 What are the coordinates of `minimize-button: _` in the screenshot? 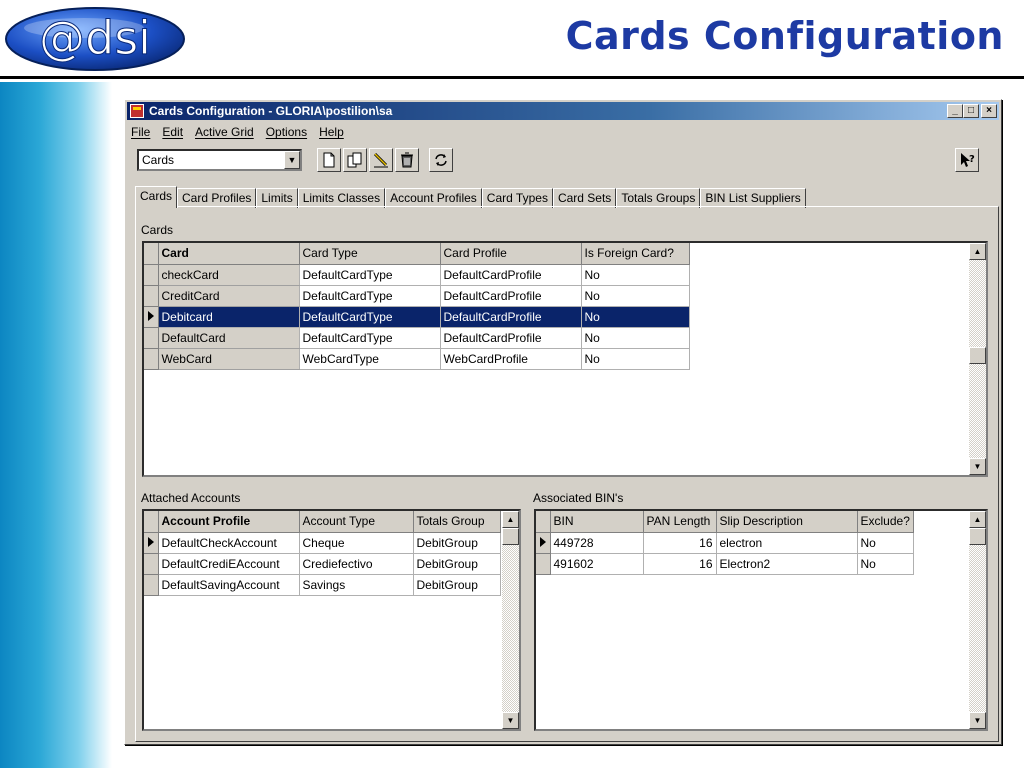 It's located at (955, 111).